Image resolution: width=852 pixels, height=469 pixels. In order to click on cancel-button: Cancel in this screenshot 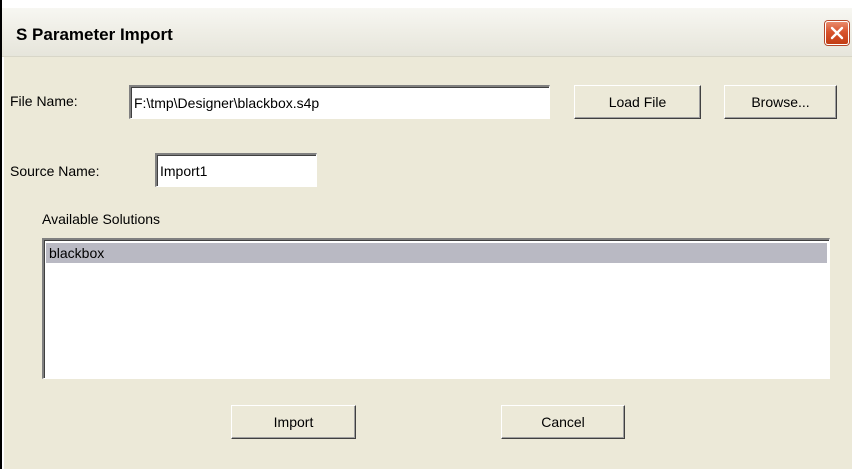, I will do `click(563, 422)`.